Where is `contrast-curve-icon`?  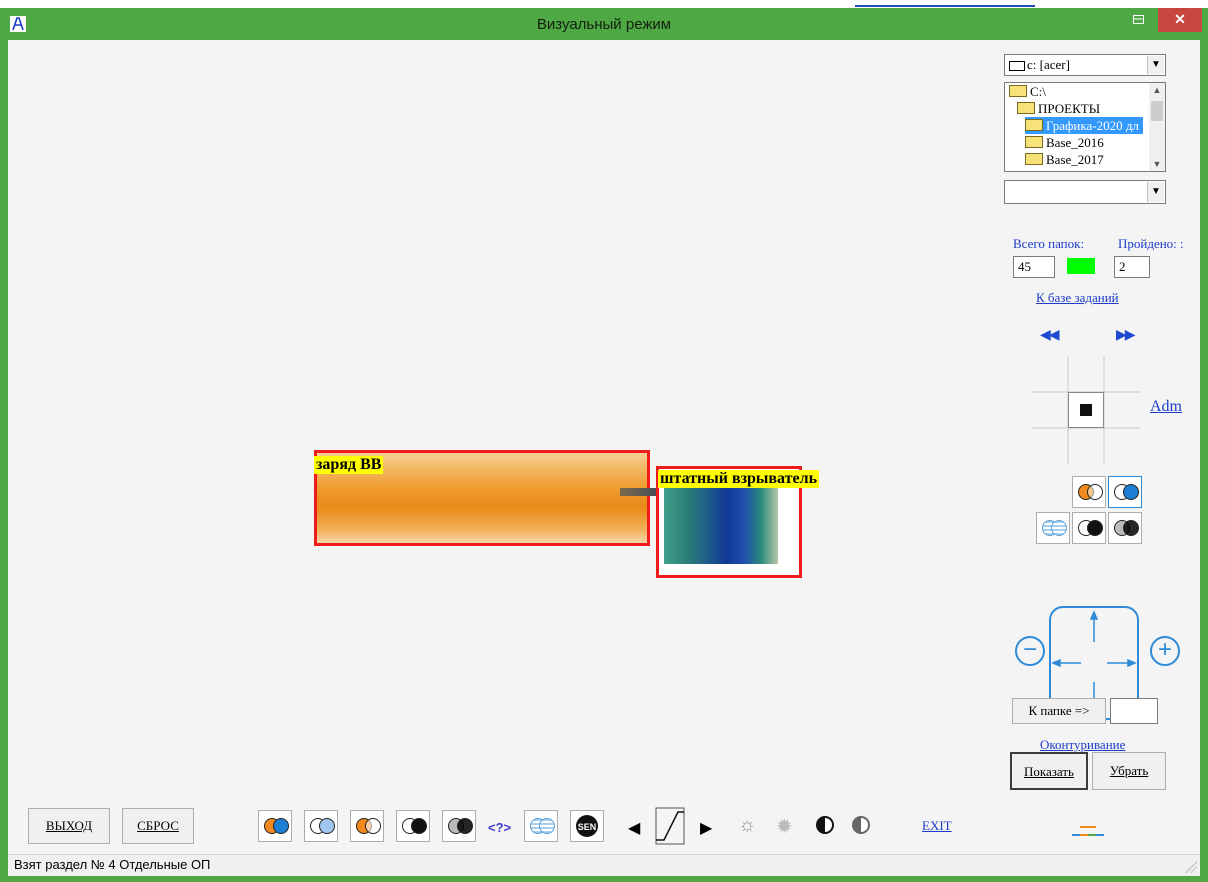 contrast-curve-icon is located at coordinates (670, 826).